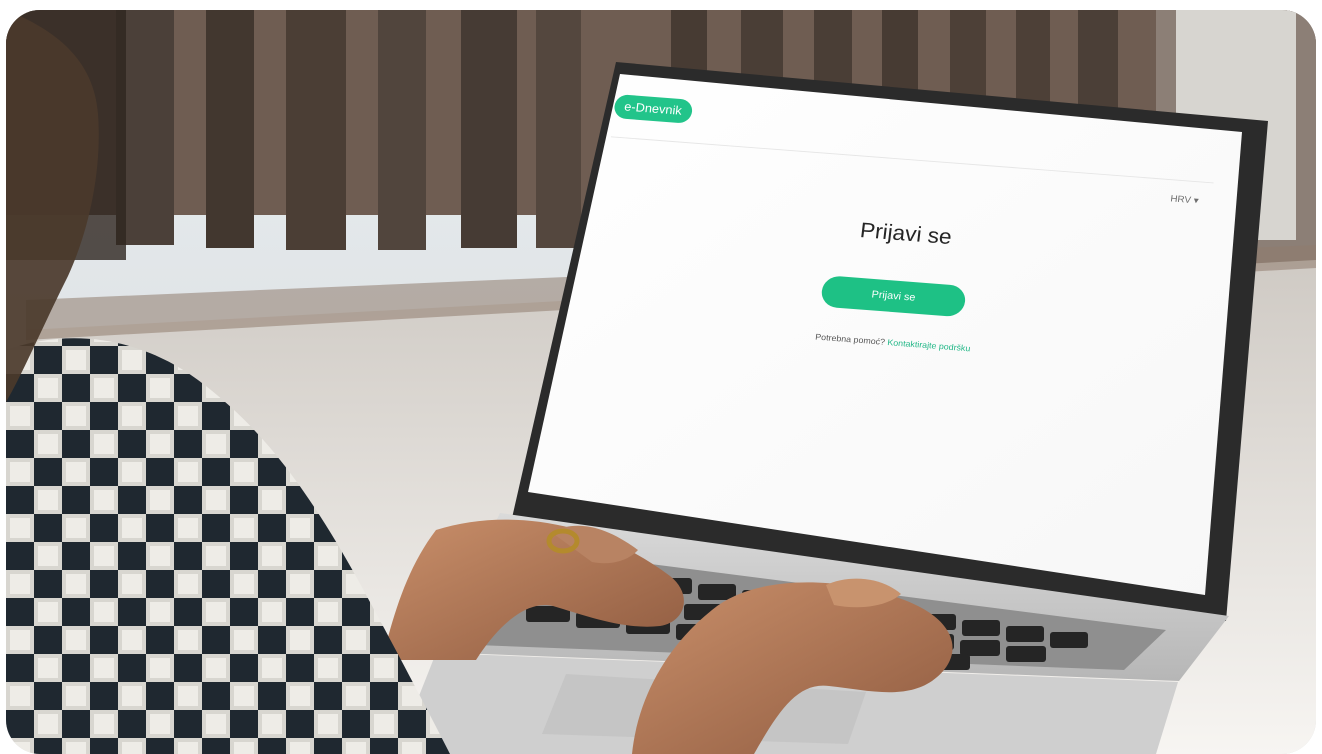 This screenshot has width=1322, height=754. What do you see at coordinates (912, 160) in the screenshot?
I see `header-divider` at bounding box center [912, 160].